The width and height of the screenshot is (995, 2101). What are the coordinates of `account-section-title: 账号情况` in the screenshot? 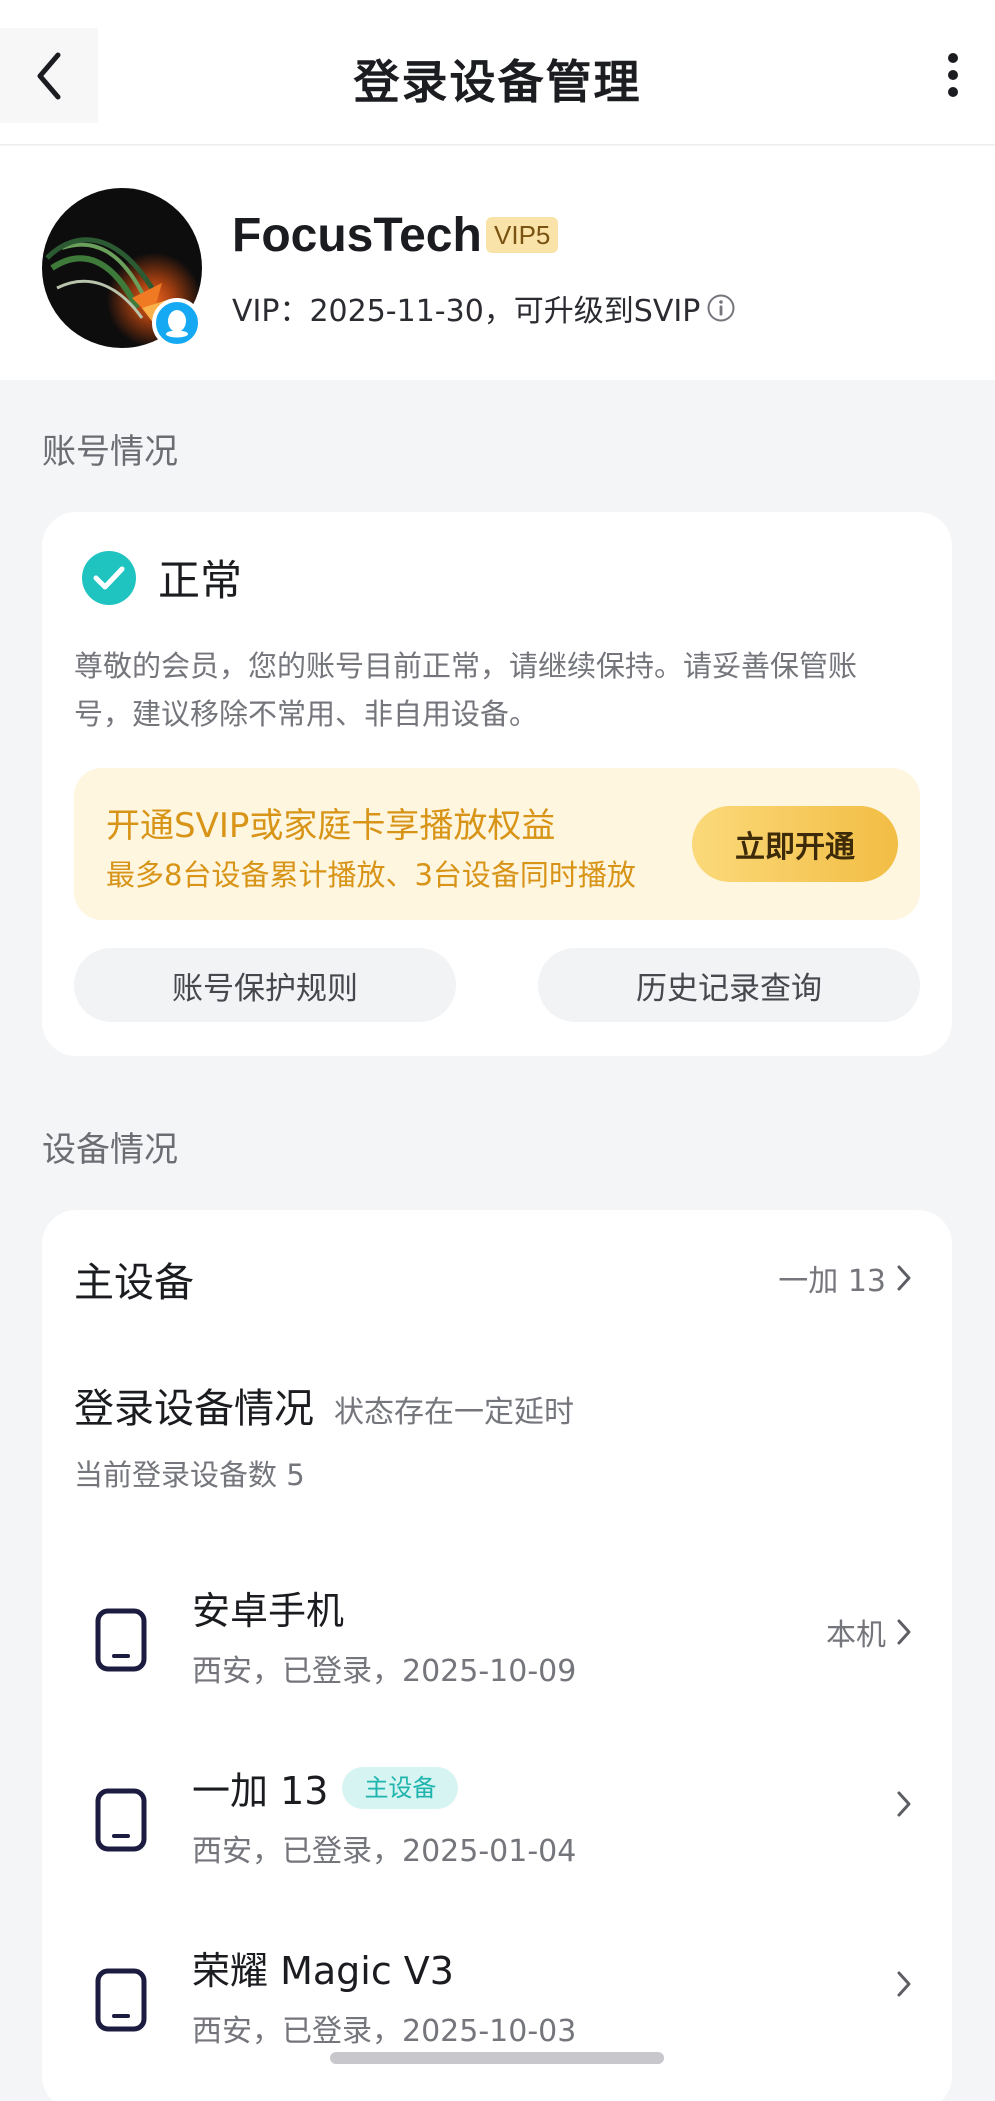 It's located at (110, 452).